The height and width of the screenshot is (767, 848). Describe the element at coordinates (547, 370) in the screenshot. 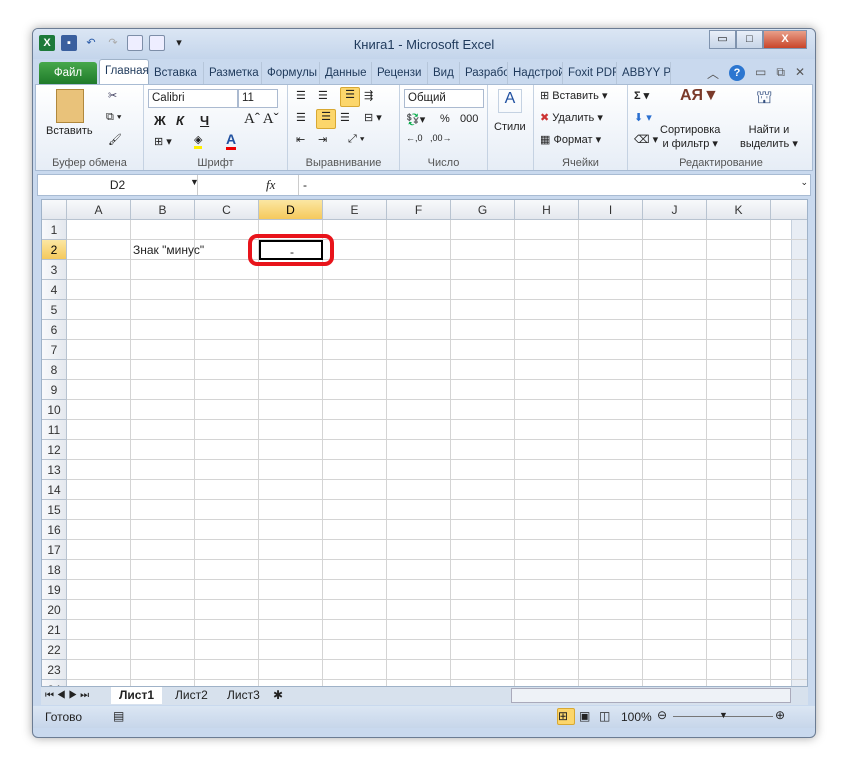

I see `cell-H8` at that location.